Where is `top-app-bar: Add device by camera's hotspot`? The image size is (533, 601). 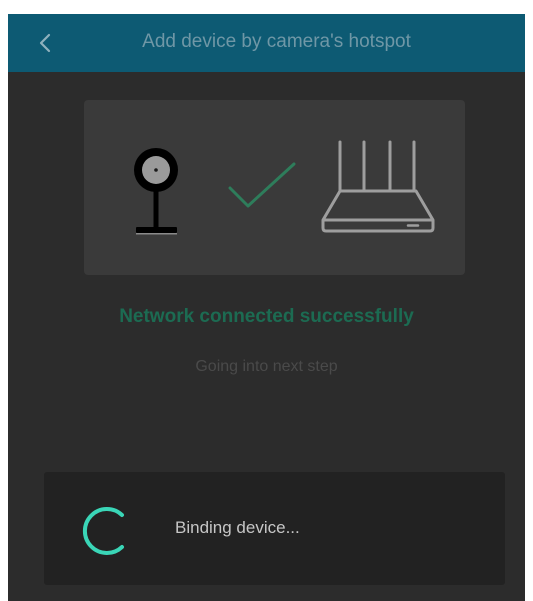 top-app-bar: Add device by camera's hotspot is located at coordinates (266, 43).